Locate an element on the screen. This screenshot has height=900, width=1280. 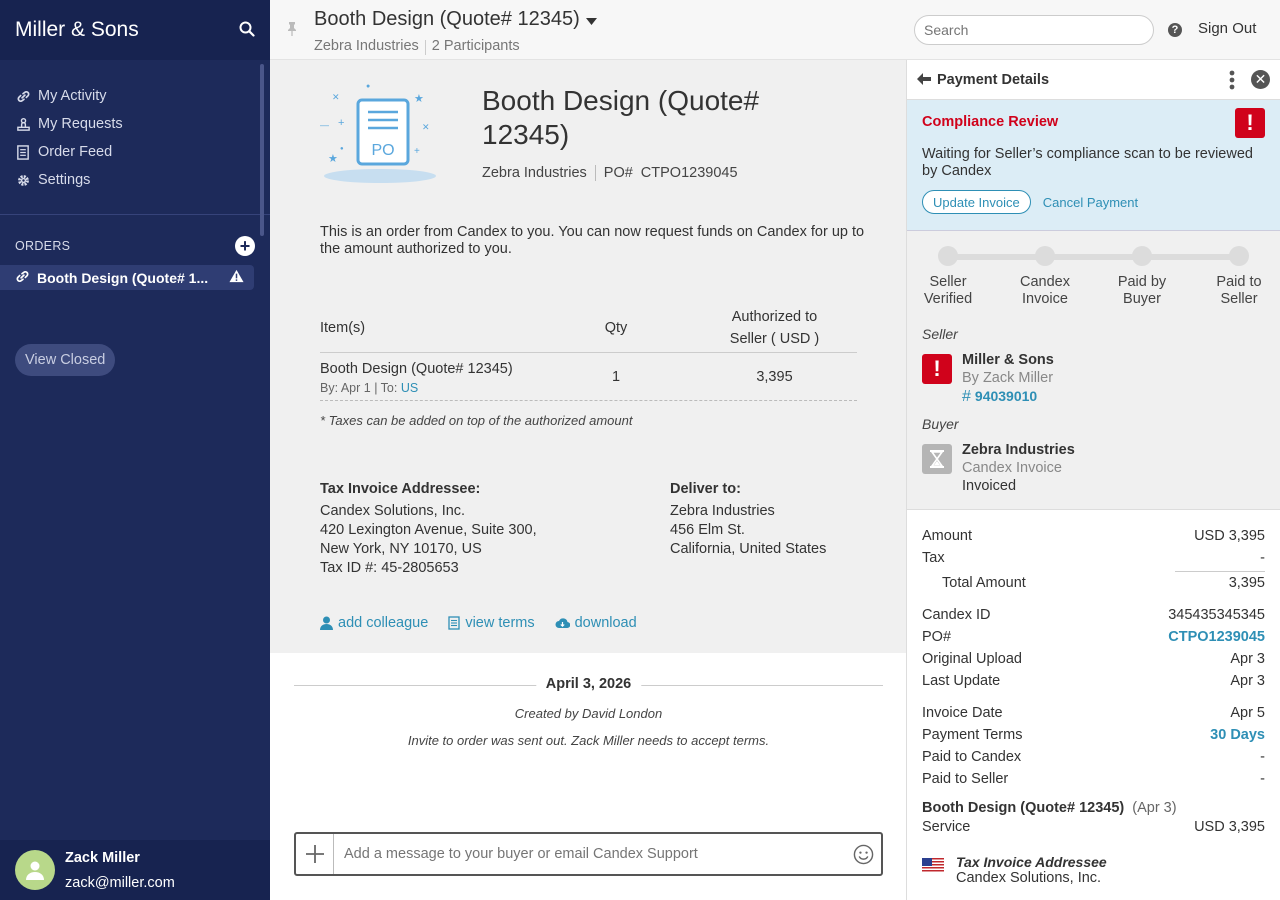
address-line: 456 Elm St. is located at coordinates (707, 530).